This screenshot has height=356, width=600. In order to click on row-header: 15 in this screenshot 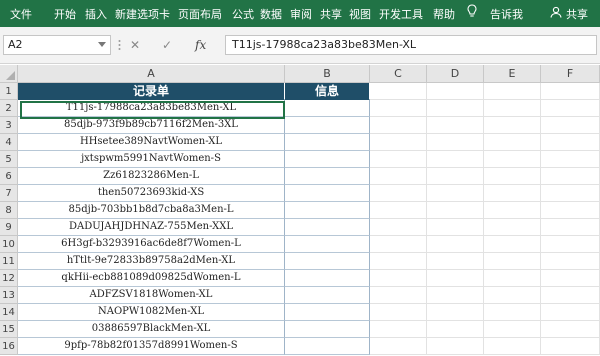, I will do `click(9, 329)`.